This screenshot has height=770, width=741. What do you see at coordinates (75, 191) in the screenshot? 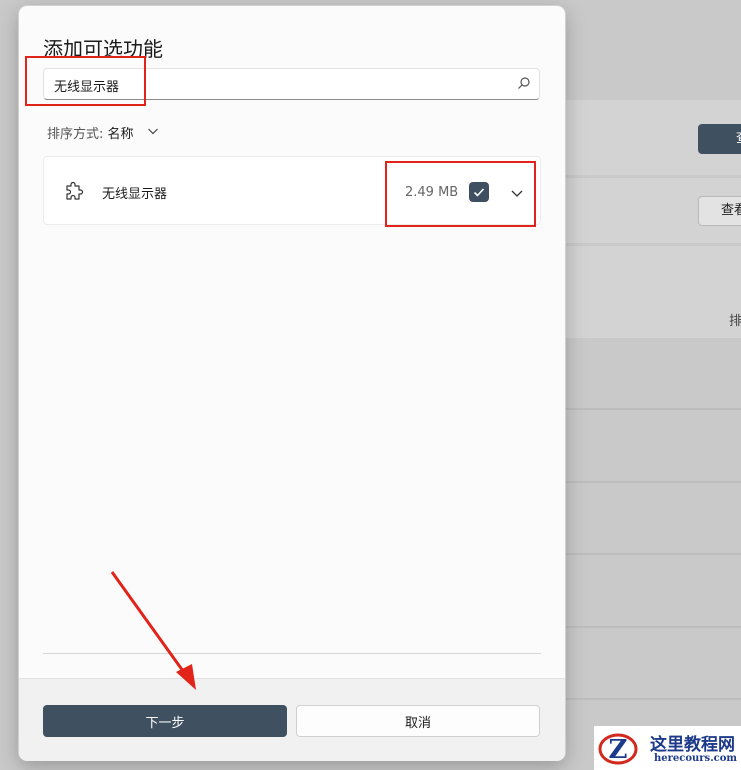
I see `puzzle-icon` at bounding box center [75, 191].